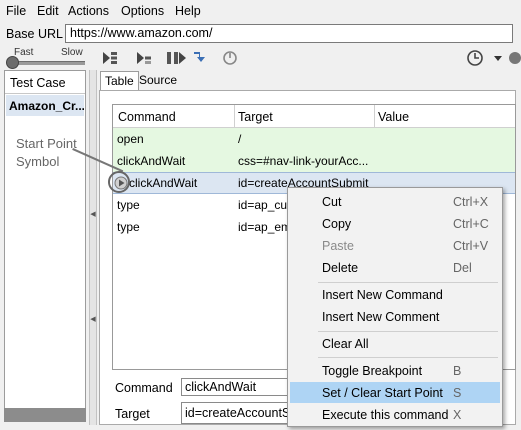 This screenshot has width=521, height=430. What do you see at coordinates (457, 371) in the screenshot?
I see `menu-item-shortcut: B` at bounding box center [457, 371].